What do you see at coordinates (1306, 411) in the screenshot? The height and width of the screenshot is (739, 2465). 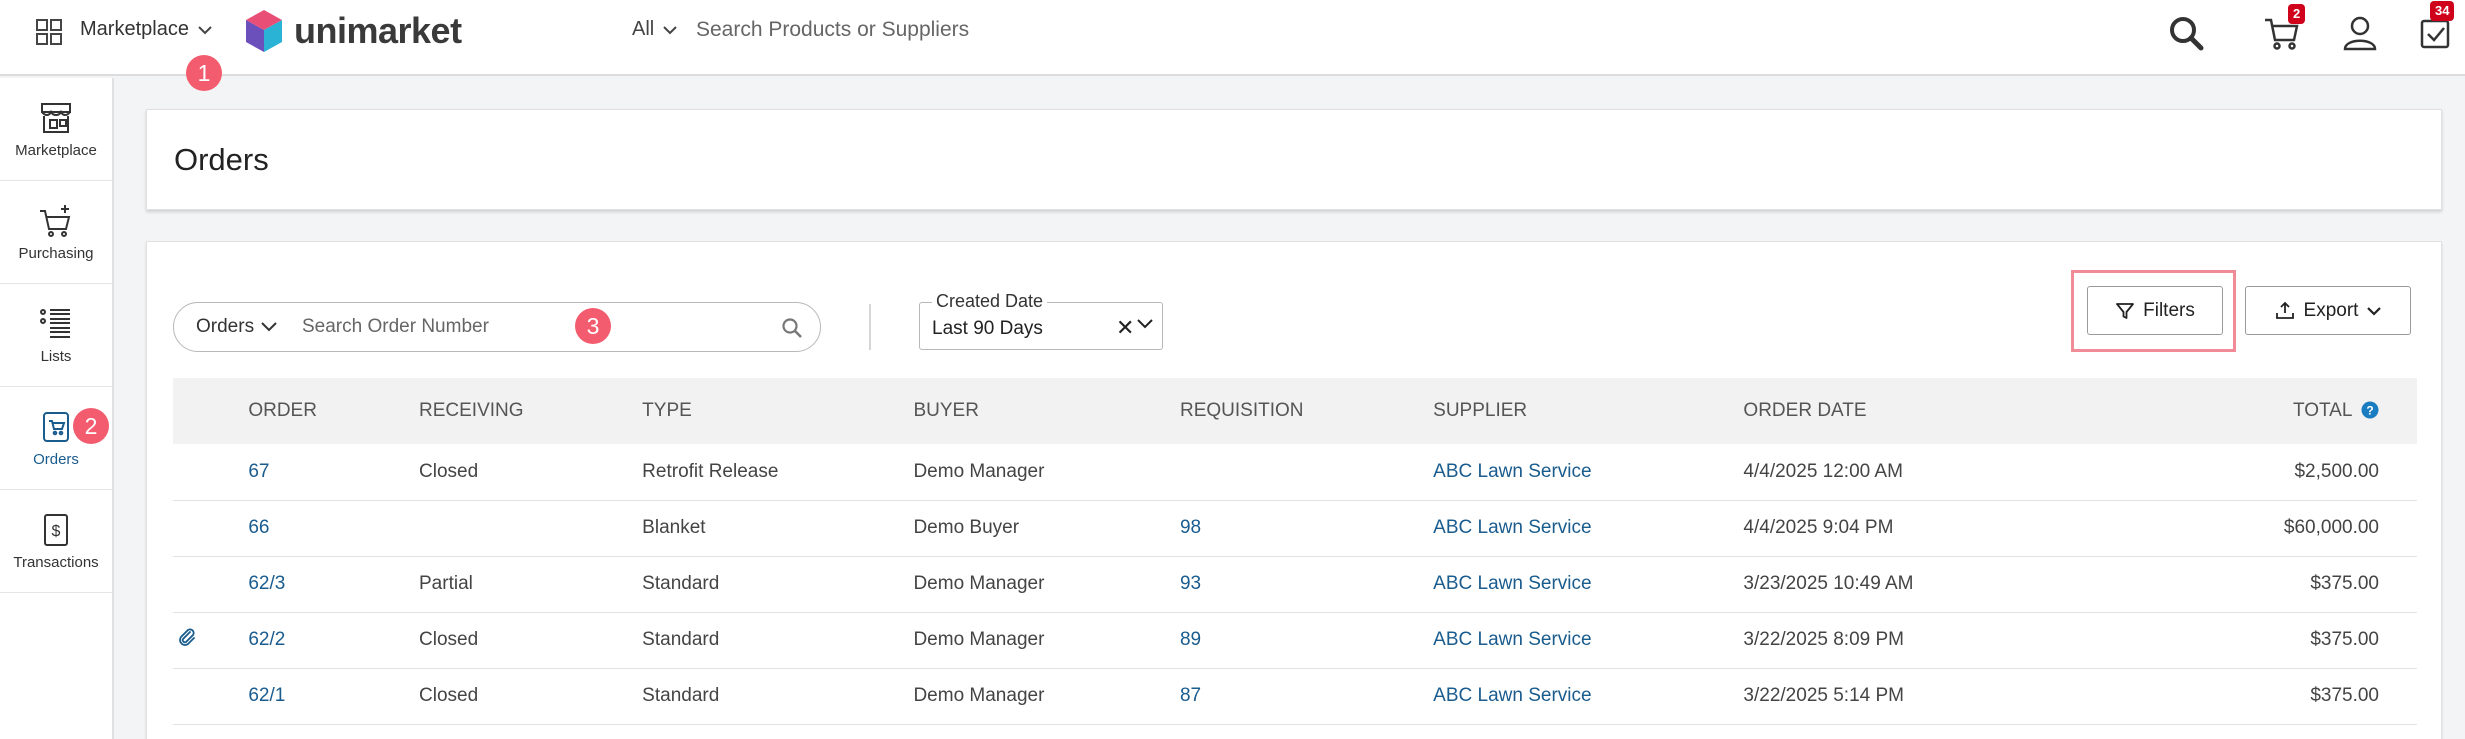 I see `column-header-requisition: REQUISITION` at bounding box center [1306, 411].